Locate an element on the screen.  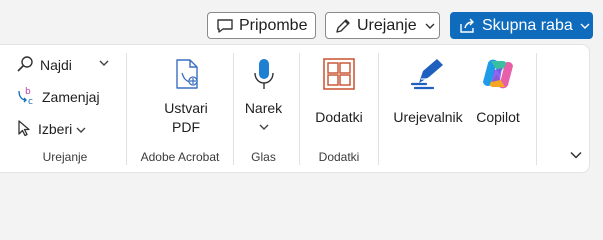
editing-mode-button: Urejanje is located at coordinates (382, 25).